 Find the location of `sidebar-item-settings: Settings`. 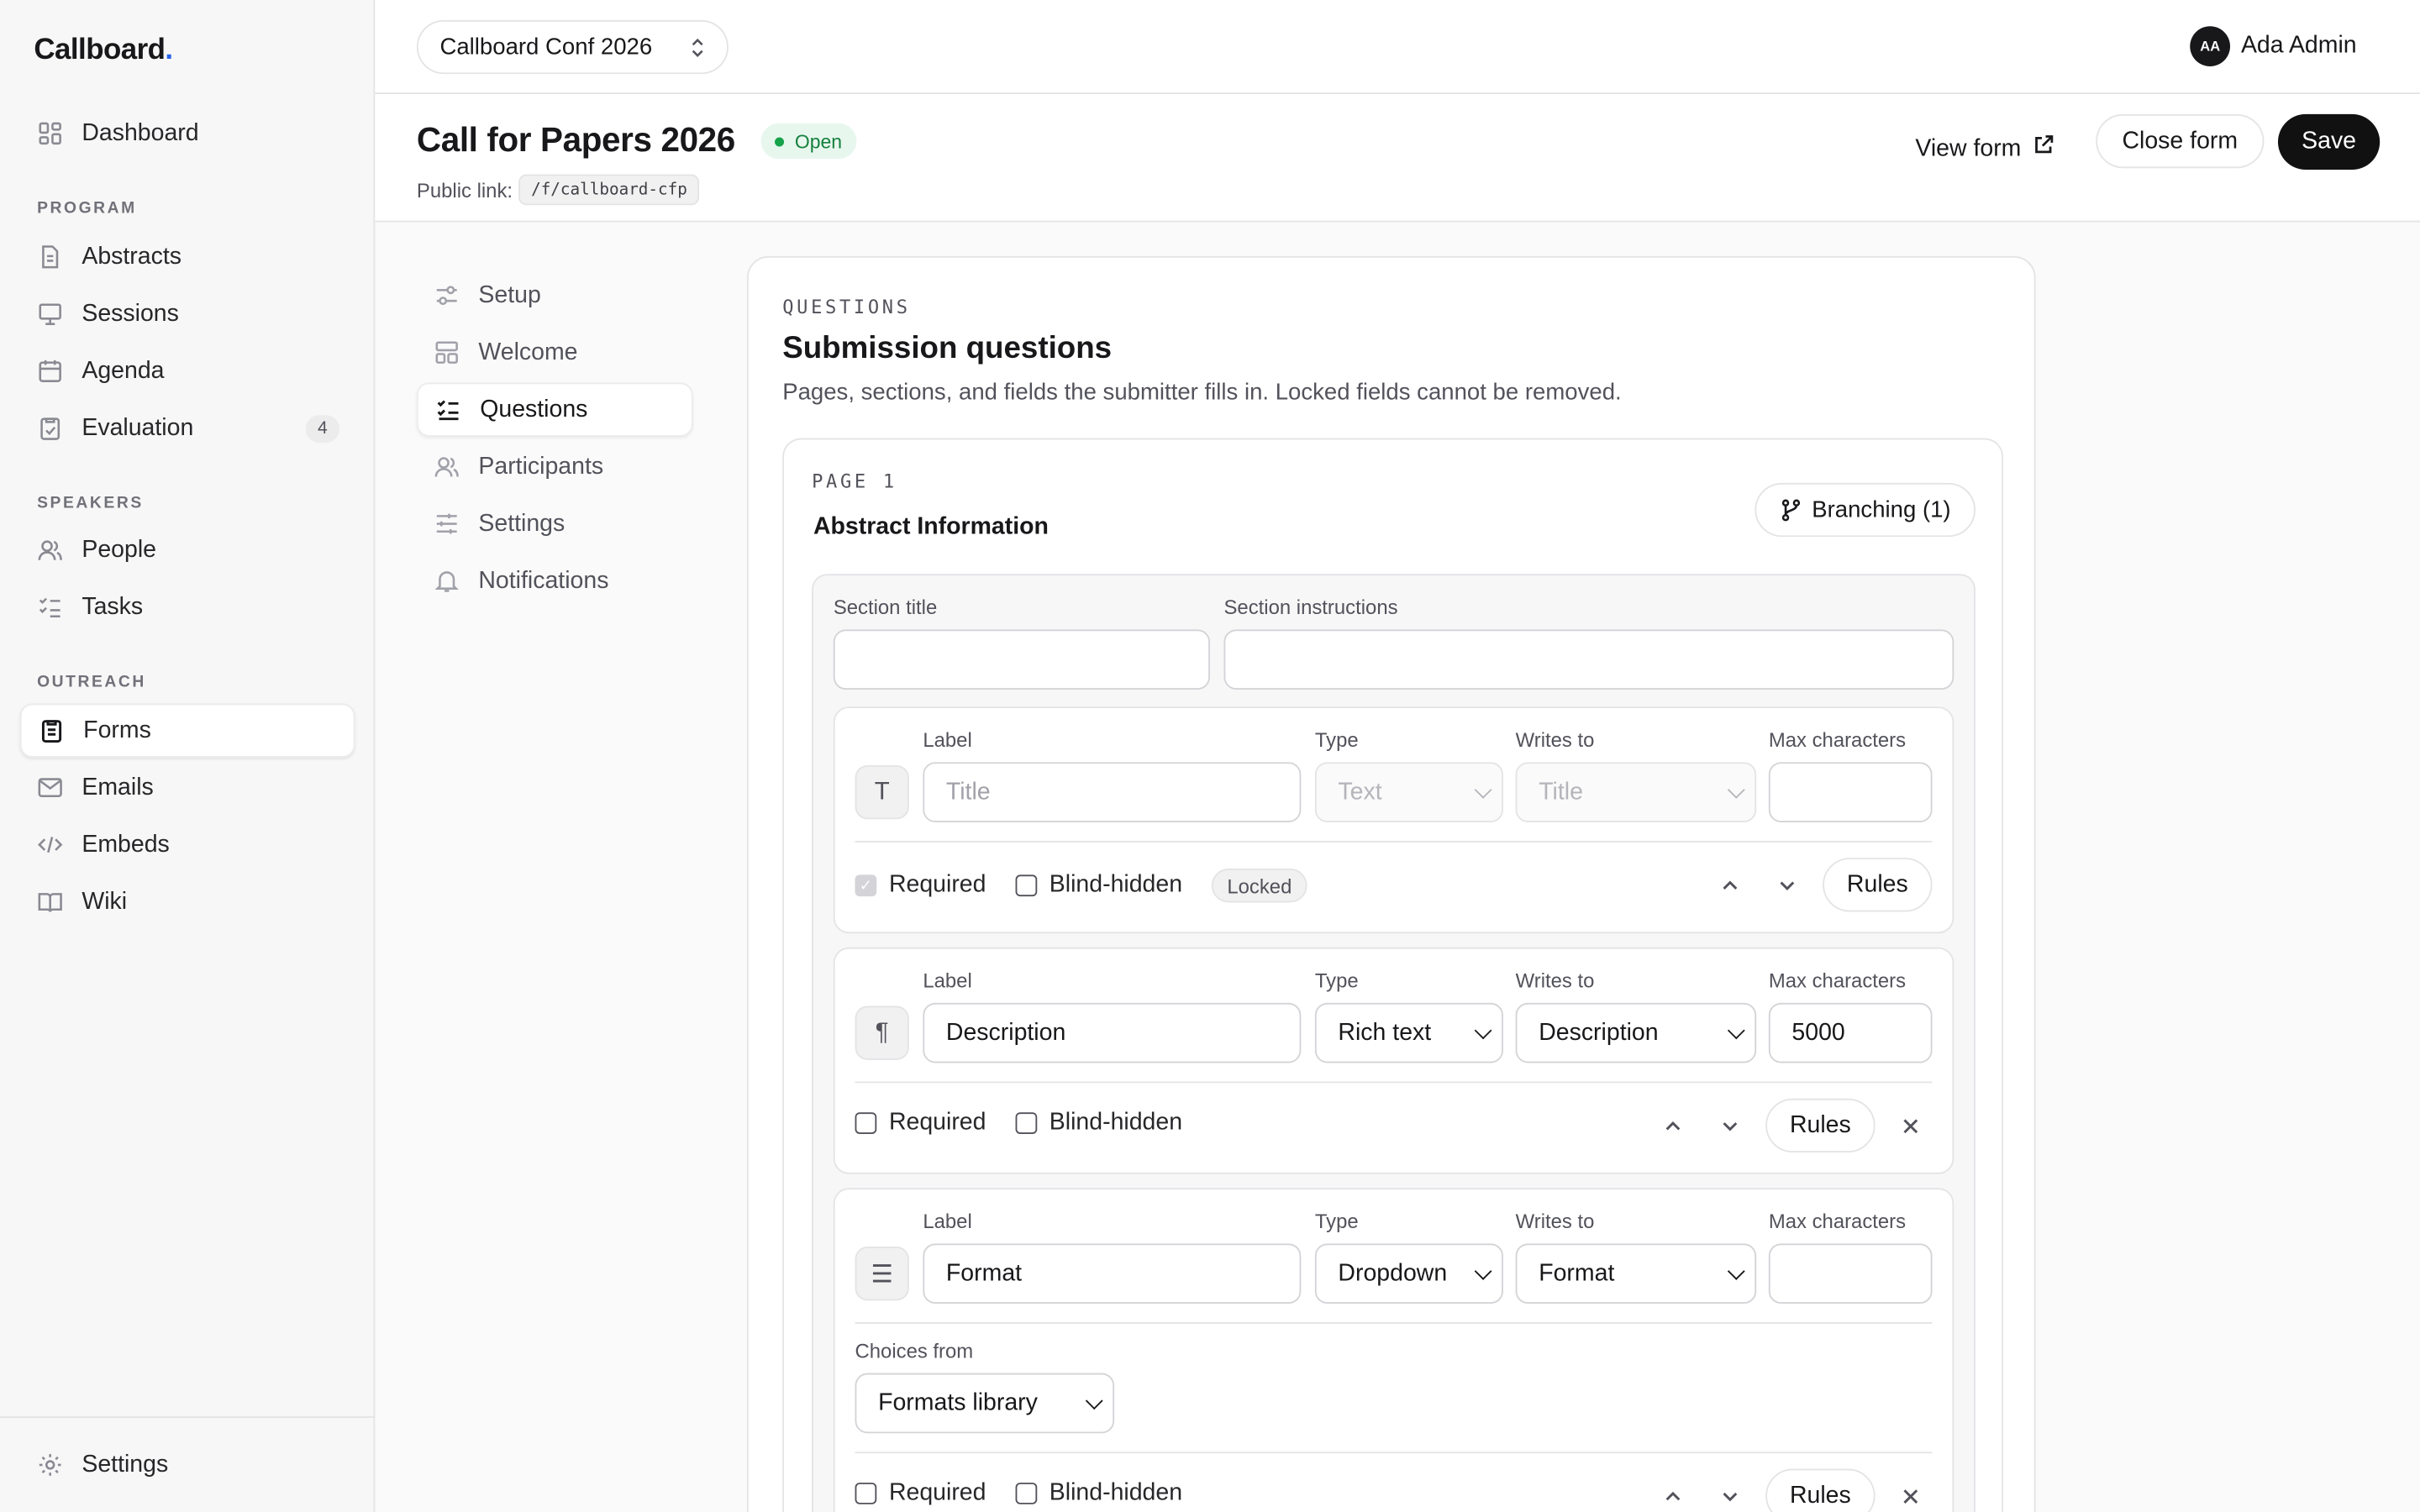

sidebar-item-settings: Settings is located at coordinates (187, 1465).